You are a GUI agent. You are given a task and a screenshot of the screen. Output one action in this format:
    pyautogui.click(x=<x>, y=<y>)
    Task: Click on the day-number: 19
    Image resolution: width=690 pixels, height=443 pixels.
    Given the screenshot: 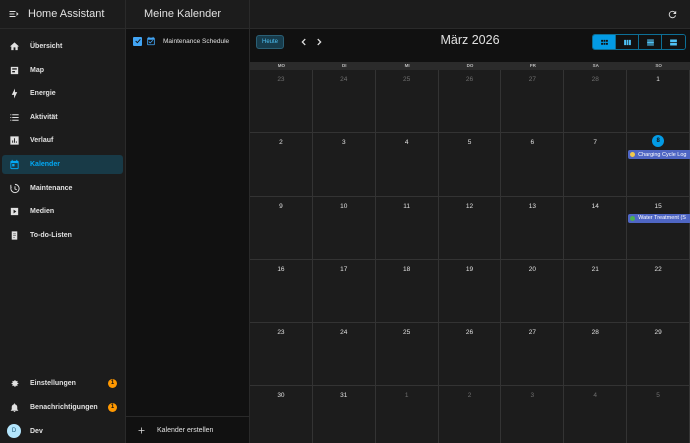 What is the action you would take?
    pyautogui.click(x=469, y=269)
    